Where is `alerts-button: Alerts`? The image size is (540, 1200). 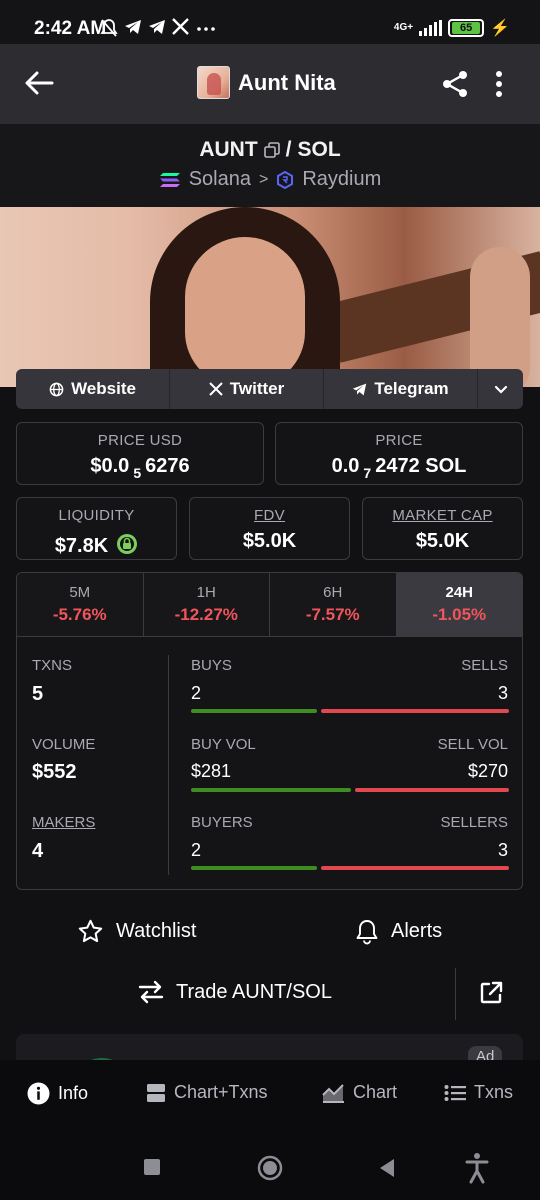
alerts-button: Alerts is located at coordinates (398, 931).